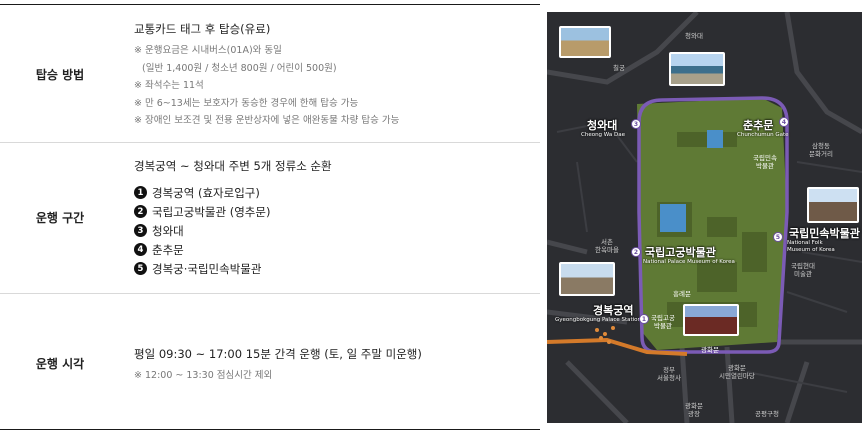  I want to click on label-chunchumun: 춘추문, so click(758, 125).